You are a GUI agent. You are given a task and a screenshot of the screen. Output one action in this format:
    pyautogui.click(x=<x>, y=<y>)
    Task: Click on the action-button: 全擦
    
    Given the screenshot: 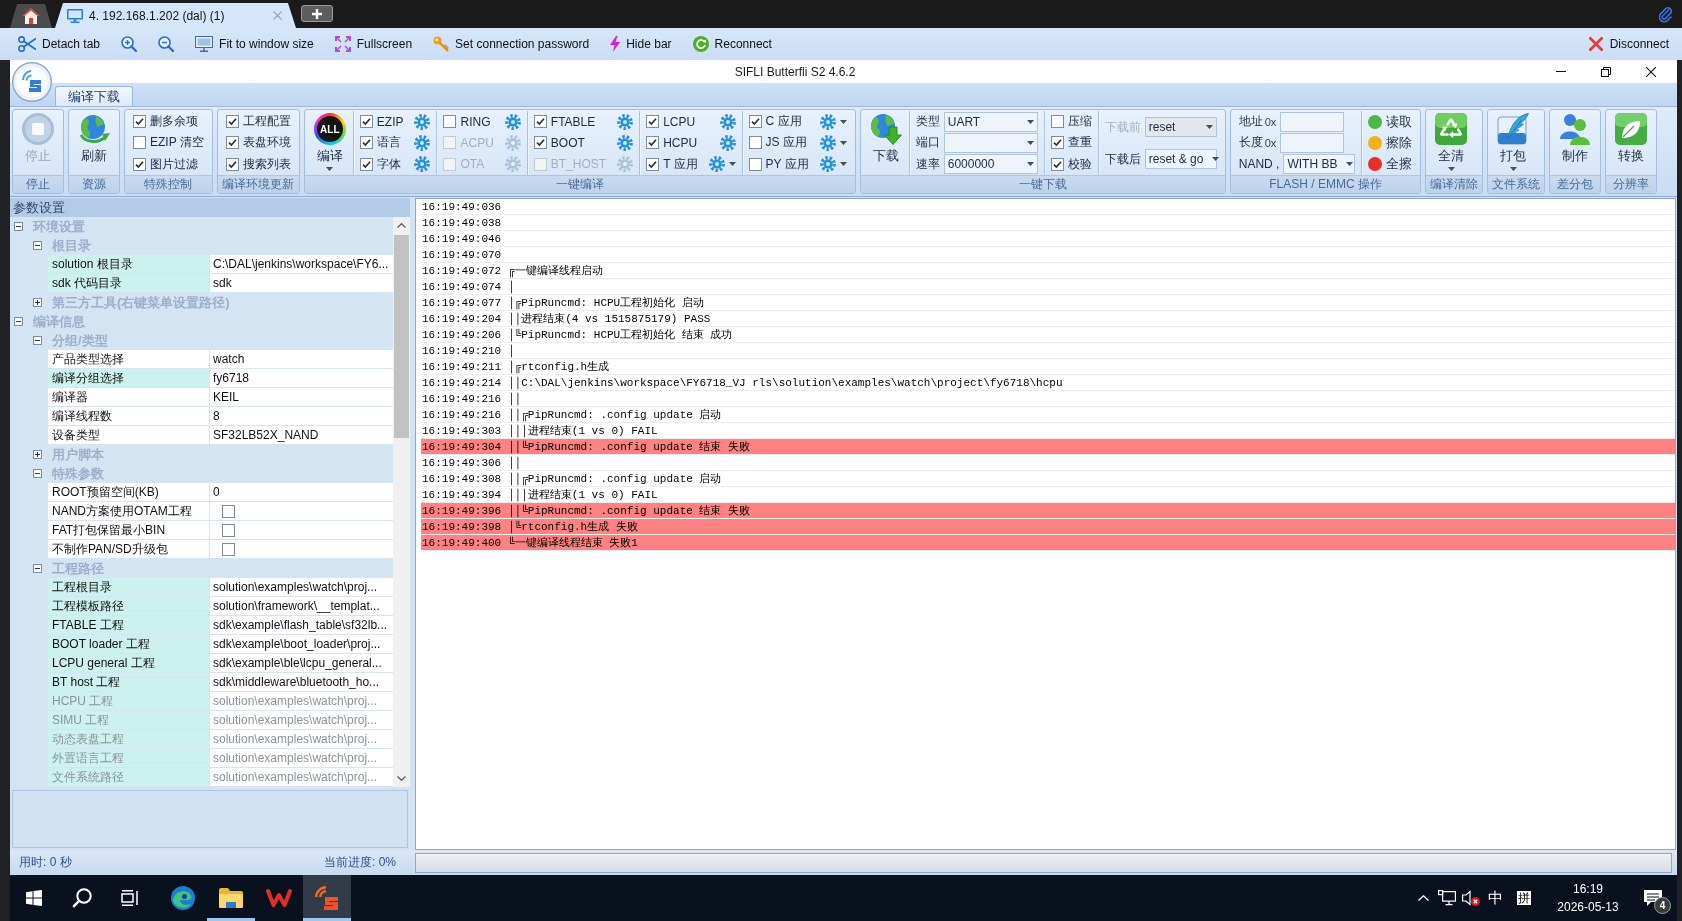 What is the action you would take?
    pyautogui.click(x=1390, y=164)
    